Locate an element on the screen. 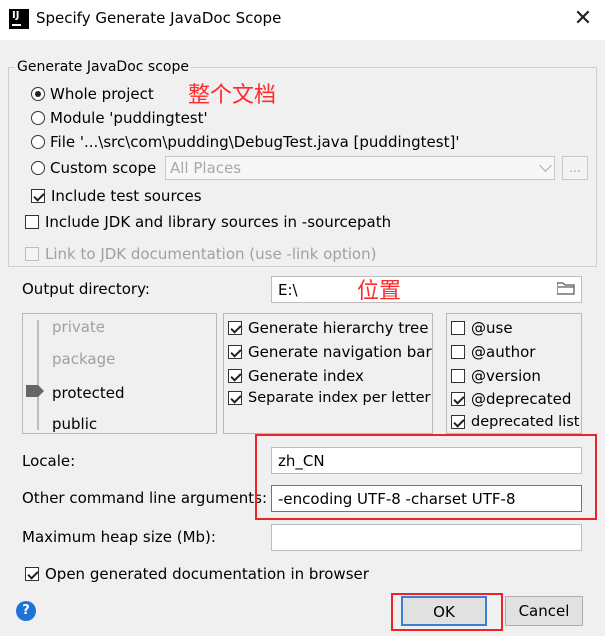 This screenshot has height=636, width=605. radio-label: Module 'puddingtest' is located at coordinates (129, 118).